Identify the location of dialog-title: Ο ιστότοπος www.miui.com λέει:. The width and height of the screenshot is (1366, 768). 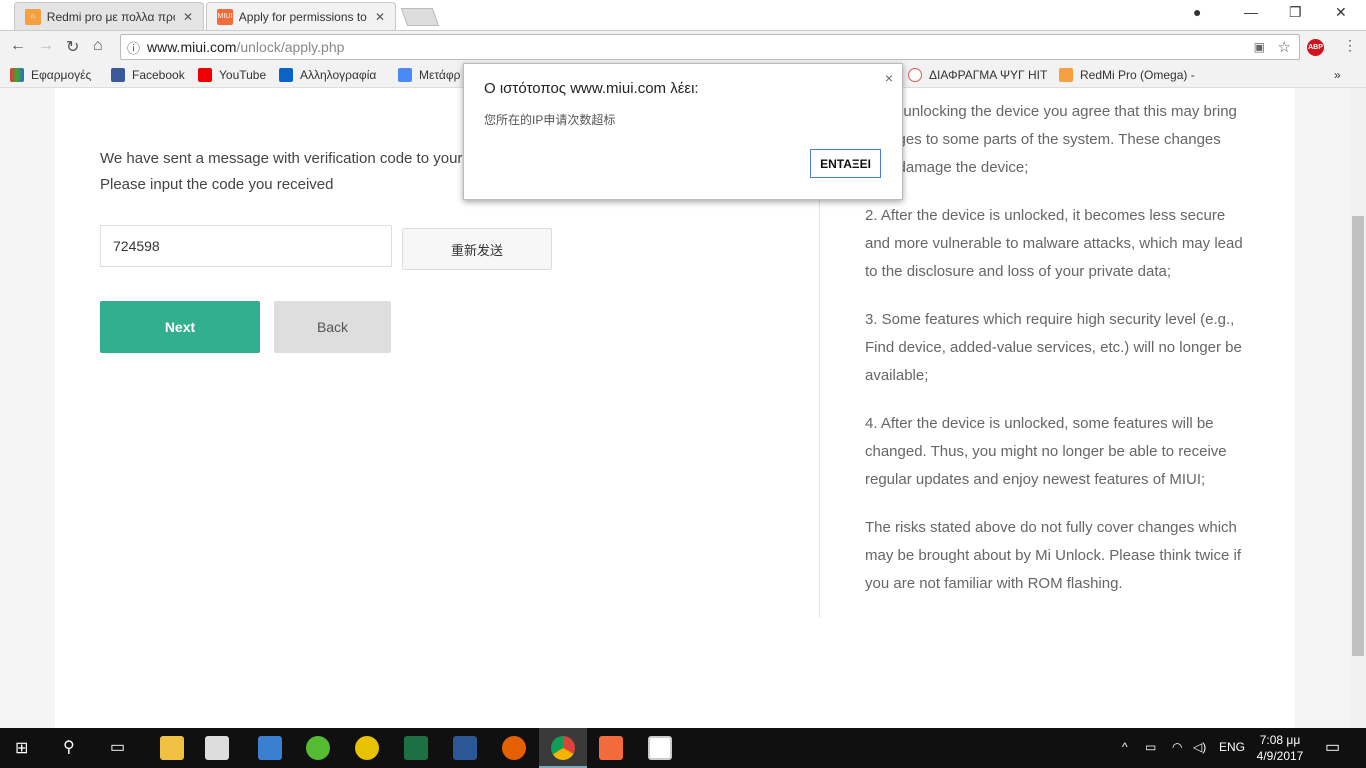
(591, 88).